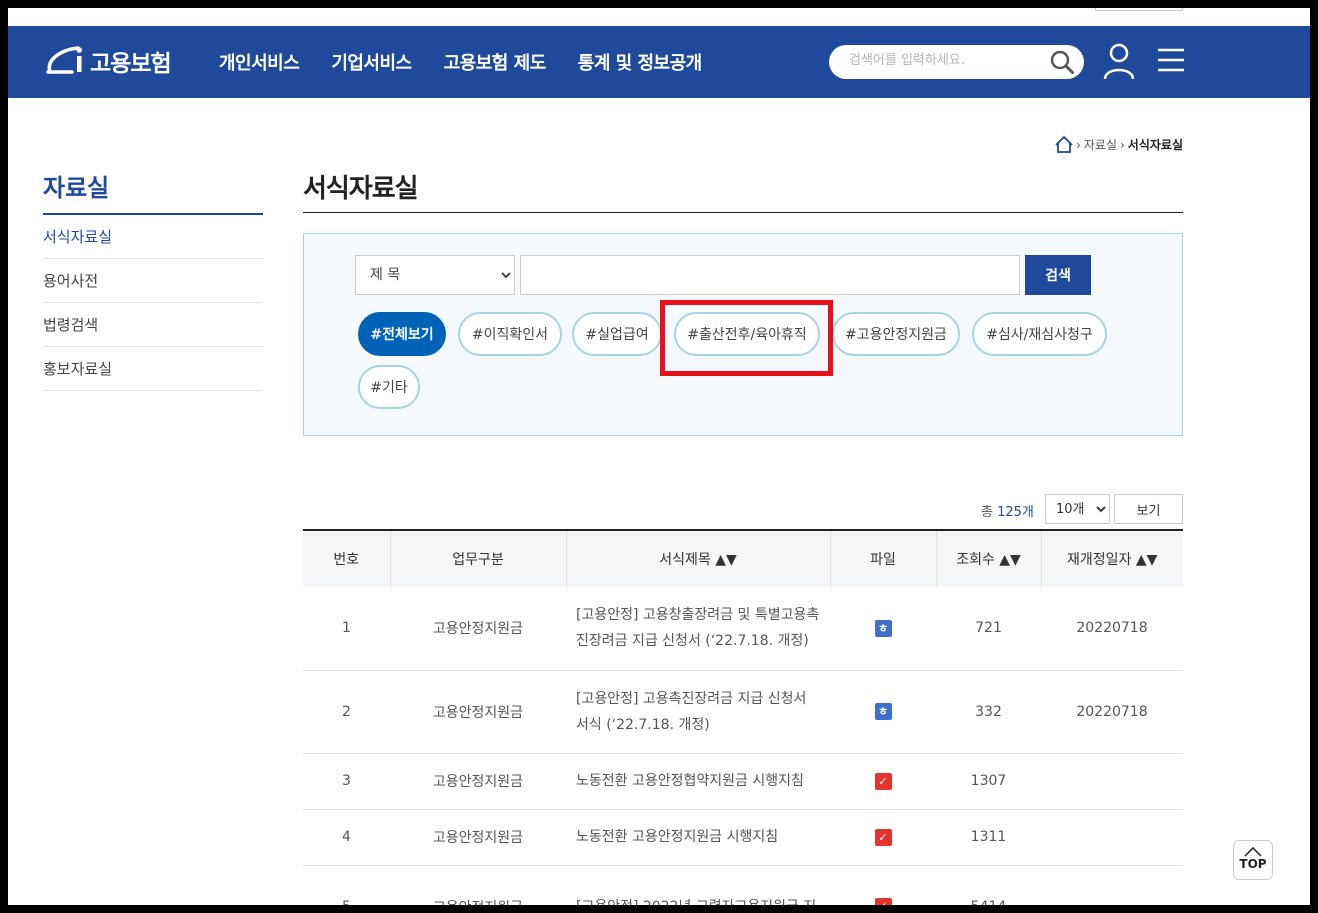 The width and height of the screenshot is (1318, 913). What do you see at coordinates (1253, 852) in the screenshot?
I see `chevron-up-icon` at bounding box center [1253, 852].